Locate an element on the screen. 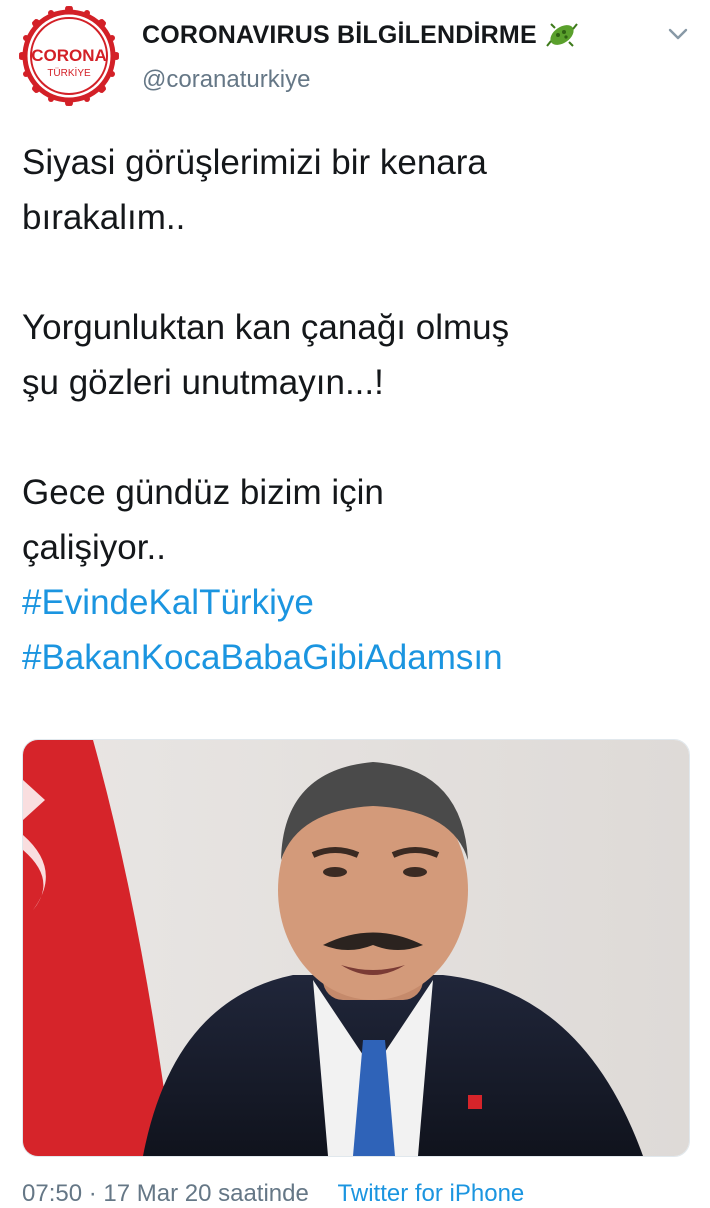 The height and width of the screenshot is (1208, 710). avatar-logo-text-top: CORONA is located at coordinates (69, 55).